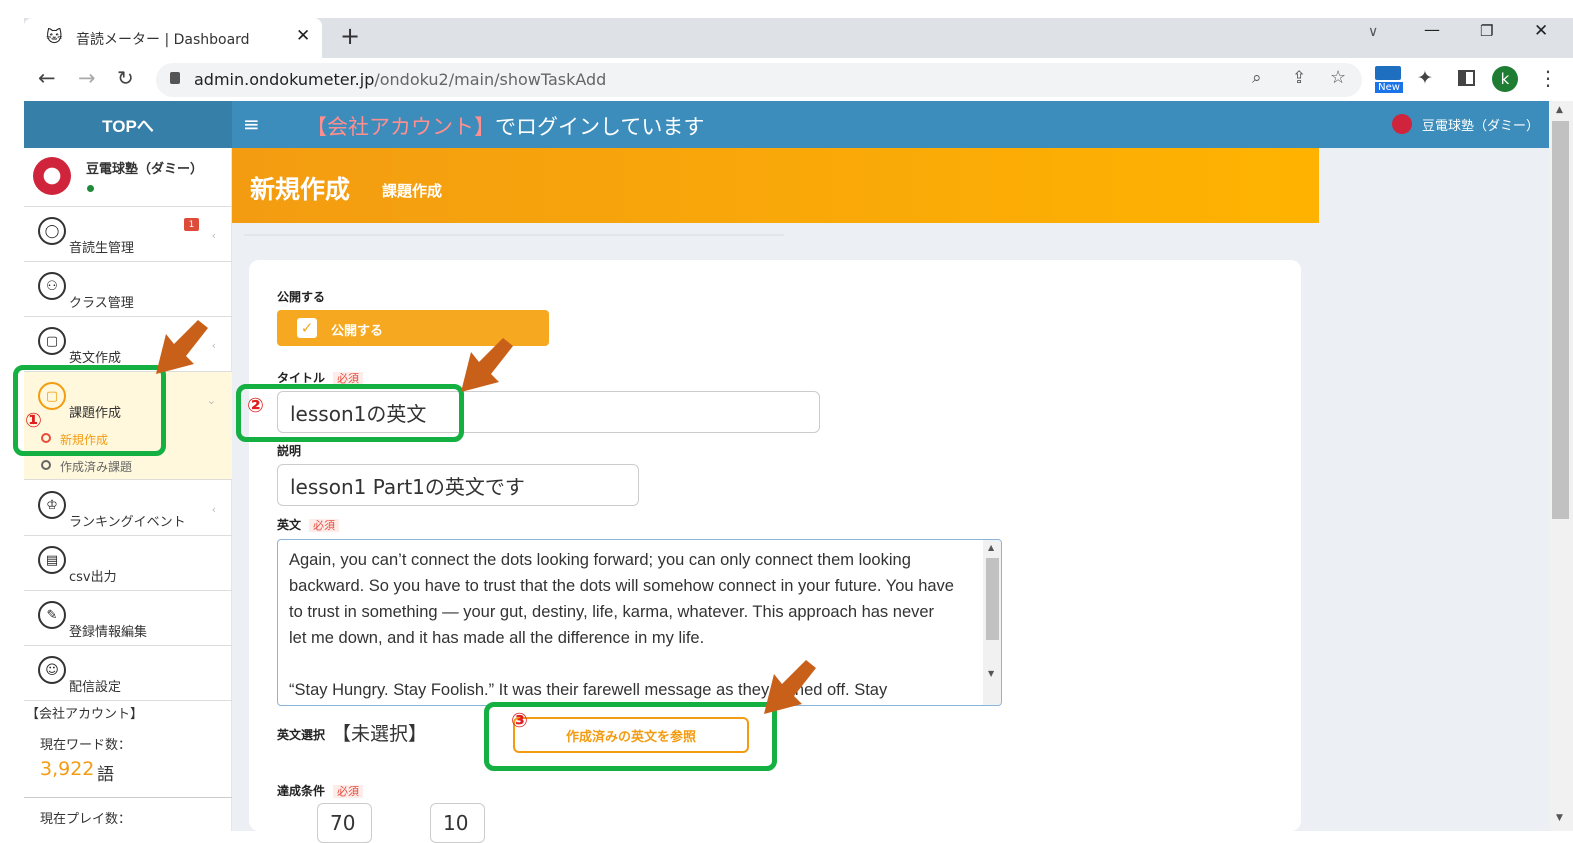 This screenshot has width=1573, height=843. Describe the element at coordinates (457, 823) in the screenshot. I see `condition-input-2: 10` at that location.